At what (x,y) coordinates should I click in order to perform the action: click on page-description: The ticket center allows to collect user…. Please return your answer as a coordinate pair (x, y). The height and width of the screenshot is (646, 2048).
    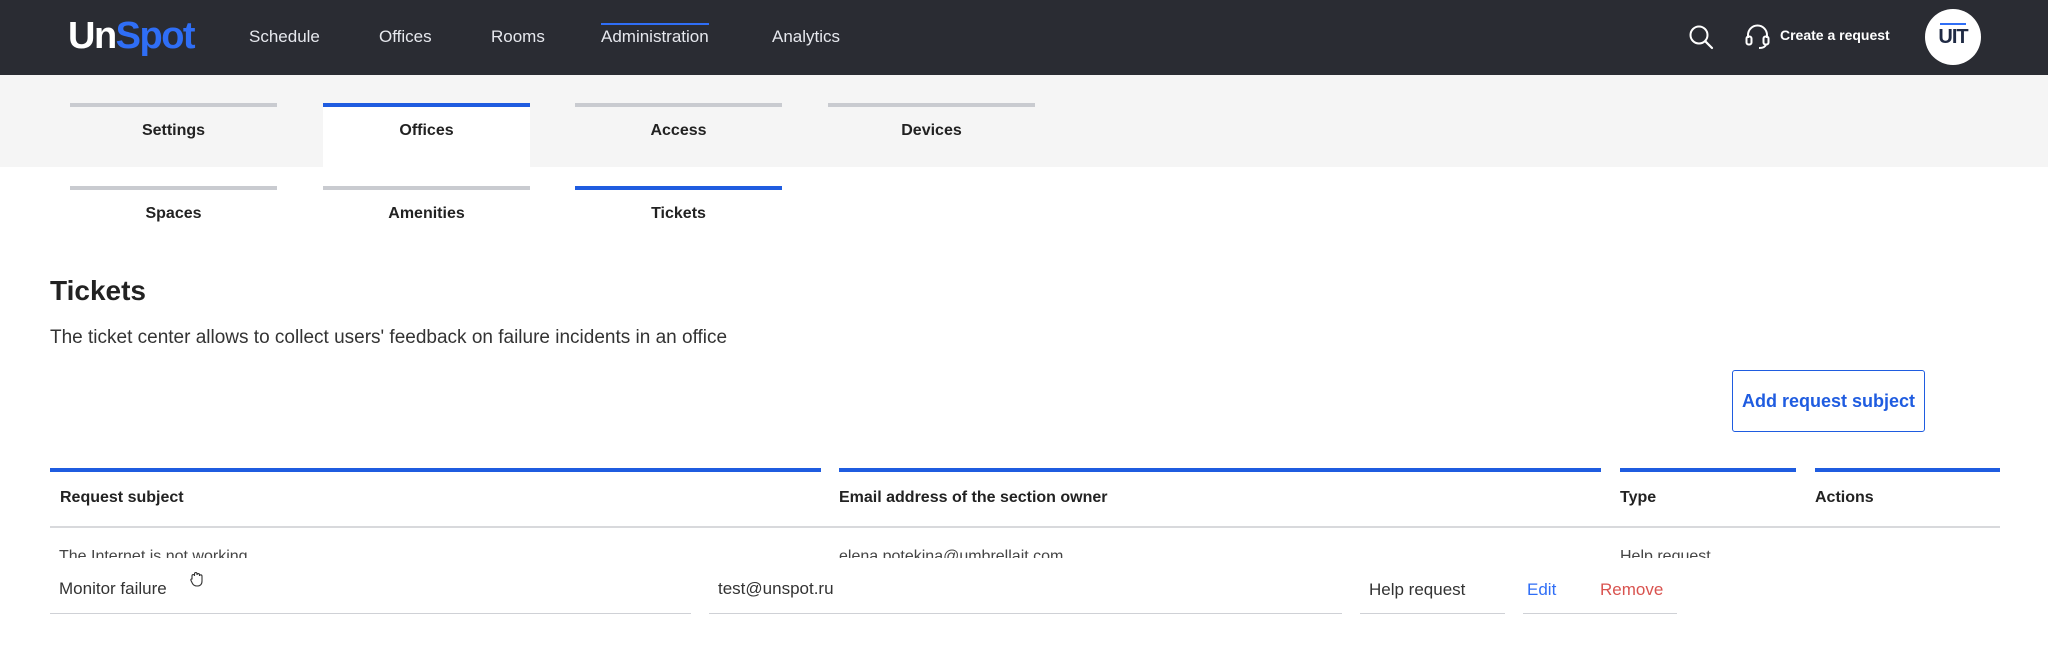
    Looking at the image, I should click on (389, 337).